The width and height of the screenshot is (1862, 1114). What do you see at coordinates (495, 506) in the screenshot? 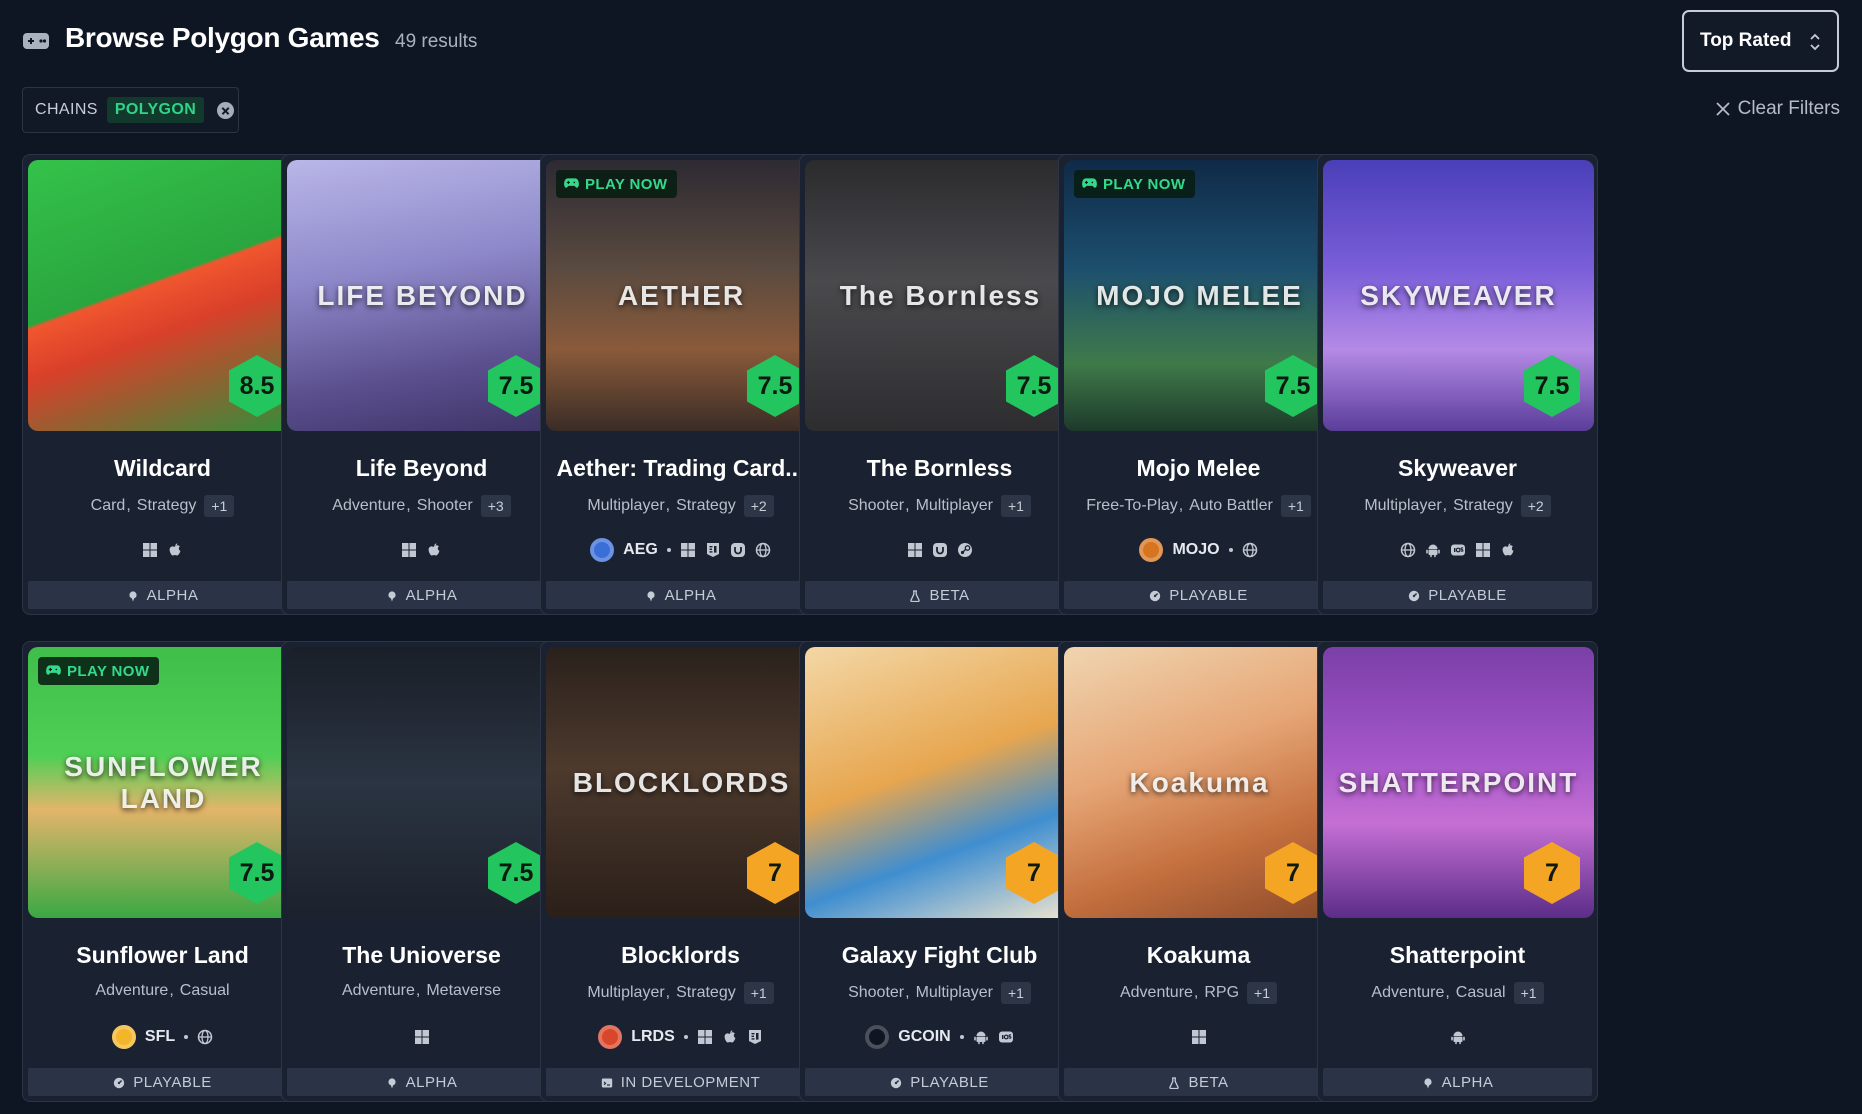
I see `more-genres-badge: +3` at bounding box center [495, 506].